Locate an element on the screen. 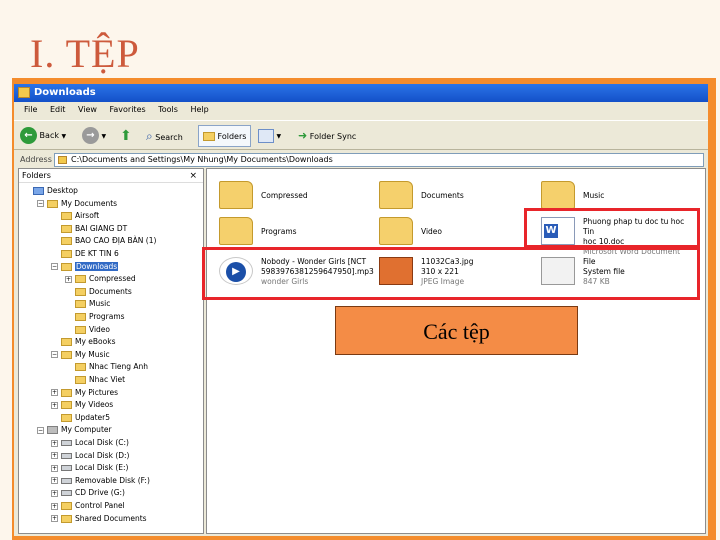 The image size is (720, 540). tree-item: Updater5 is located at coordinates (80, 418).